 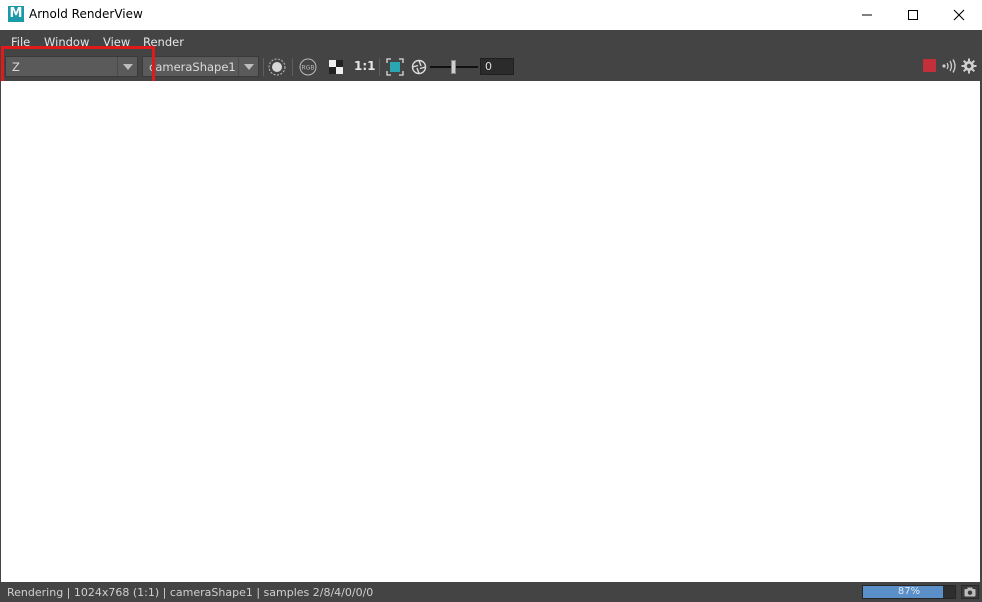 I want to click on toolbar: Z cameraShape1 RGB 1:1 0, so click(x=491, y=66).